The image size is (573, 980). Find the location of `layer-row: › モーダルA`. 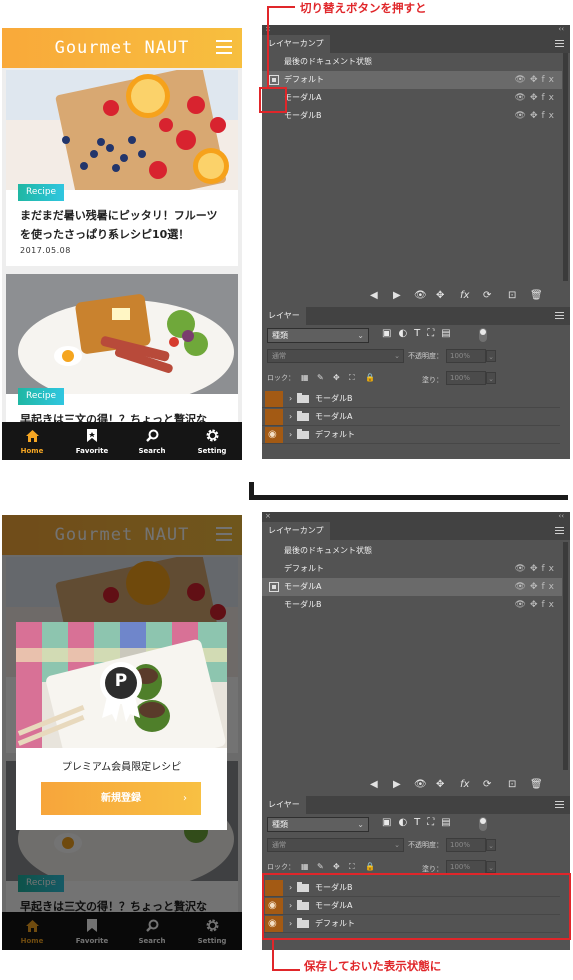

layer-row: › モーダルA is located at coordinates (411, 417).